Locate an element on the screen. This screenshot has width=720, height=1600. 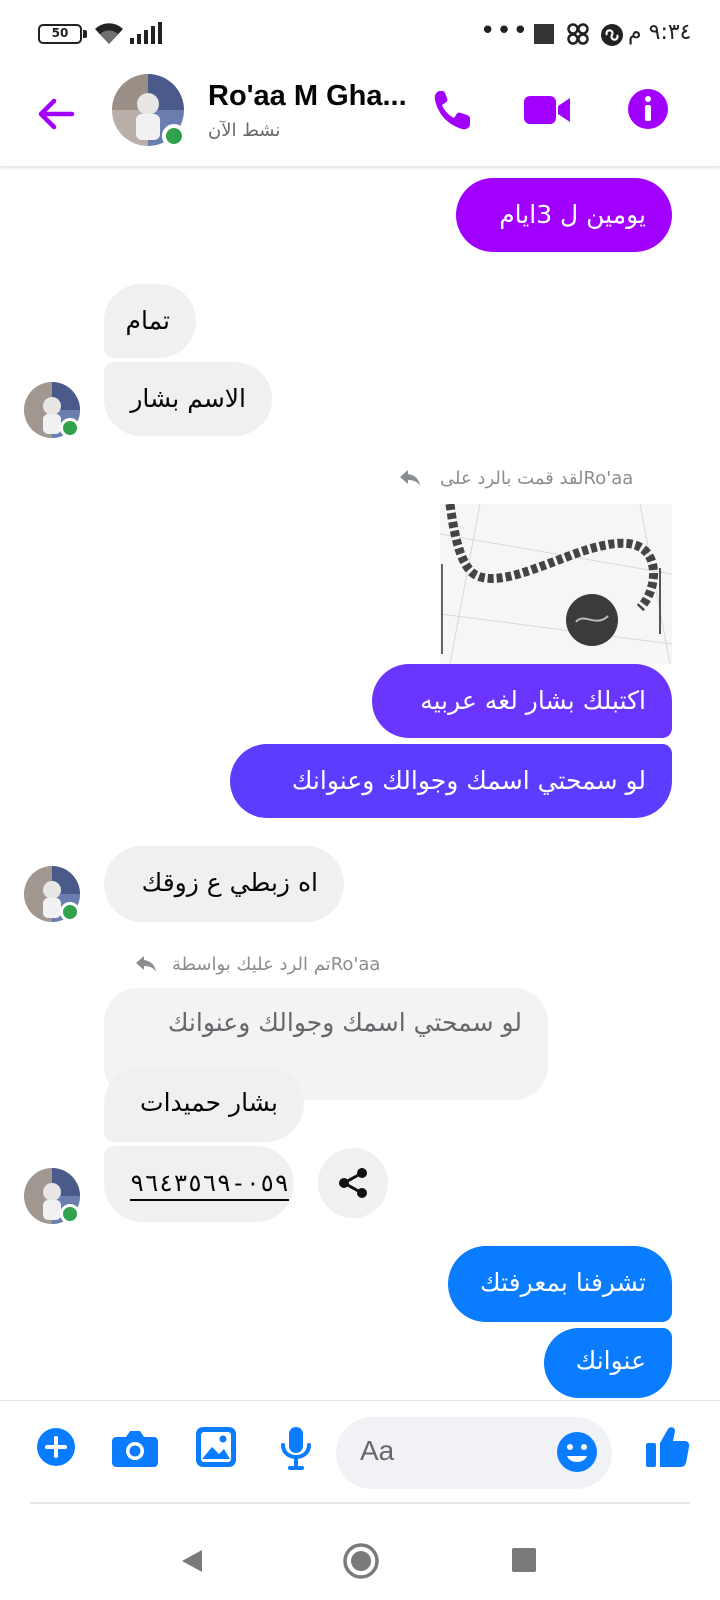
message-incoming: الاسم بشار is located at coordinates (188, 399).